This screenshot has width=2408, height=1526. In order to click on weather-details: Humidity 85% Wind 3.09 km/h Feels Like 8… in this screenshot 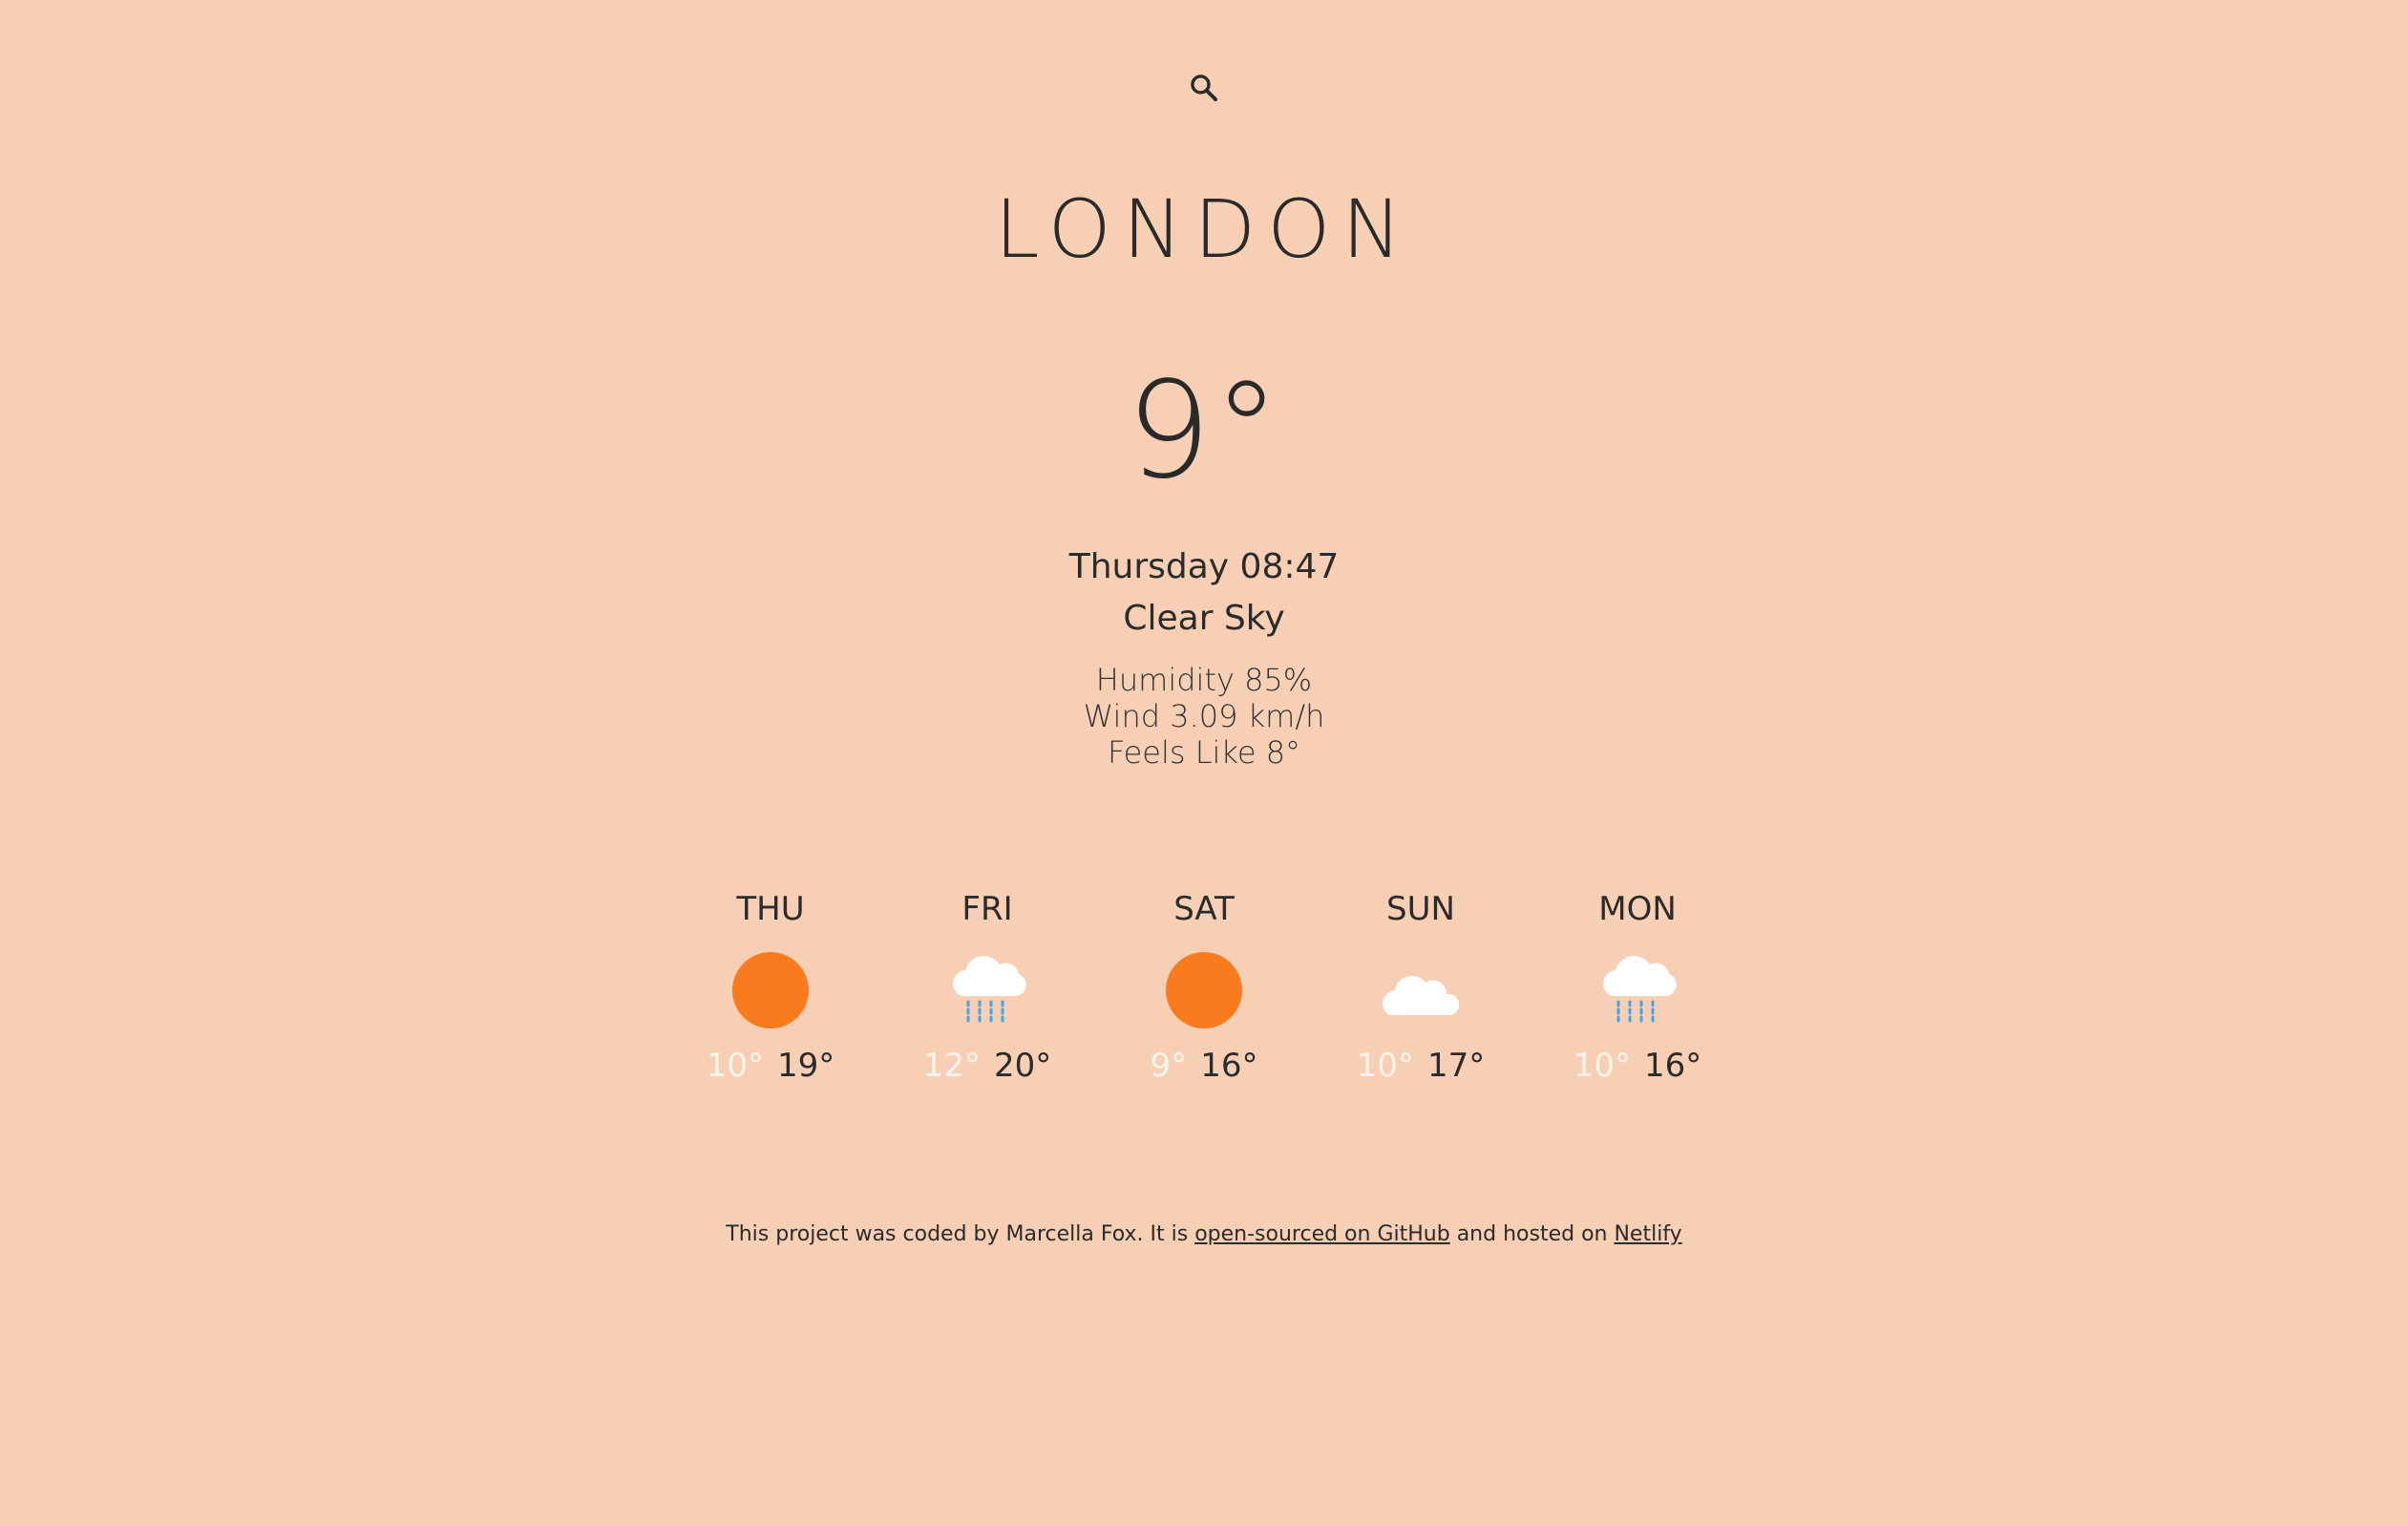, I will do `click(1204, 716)`.